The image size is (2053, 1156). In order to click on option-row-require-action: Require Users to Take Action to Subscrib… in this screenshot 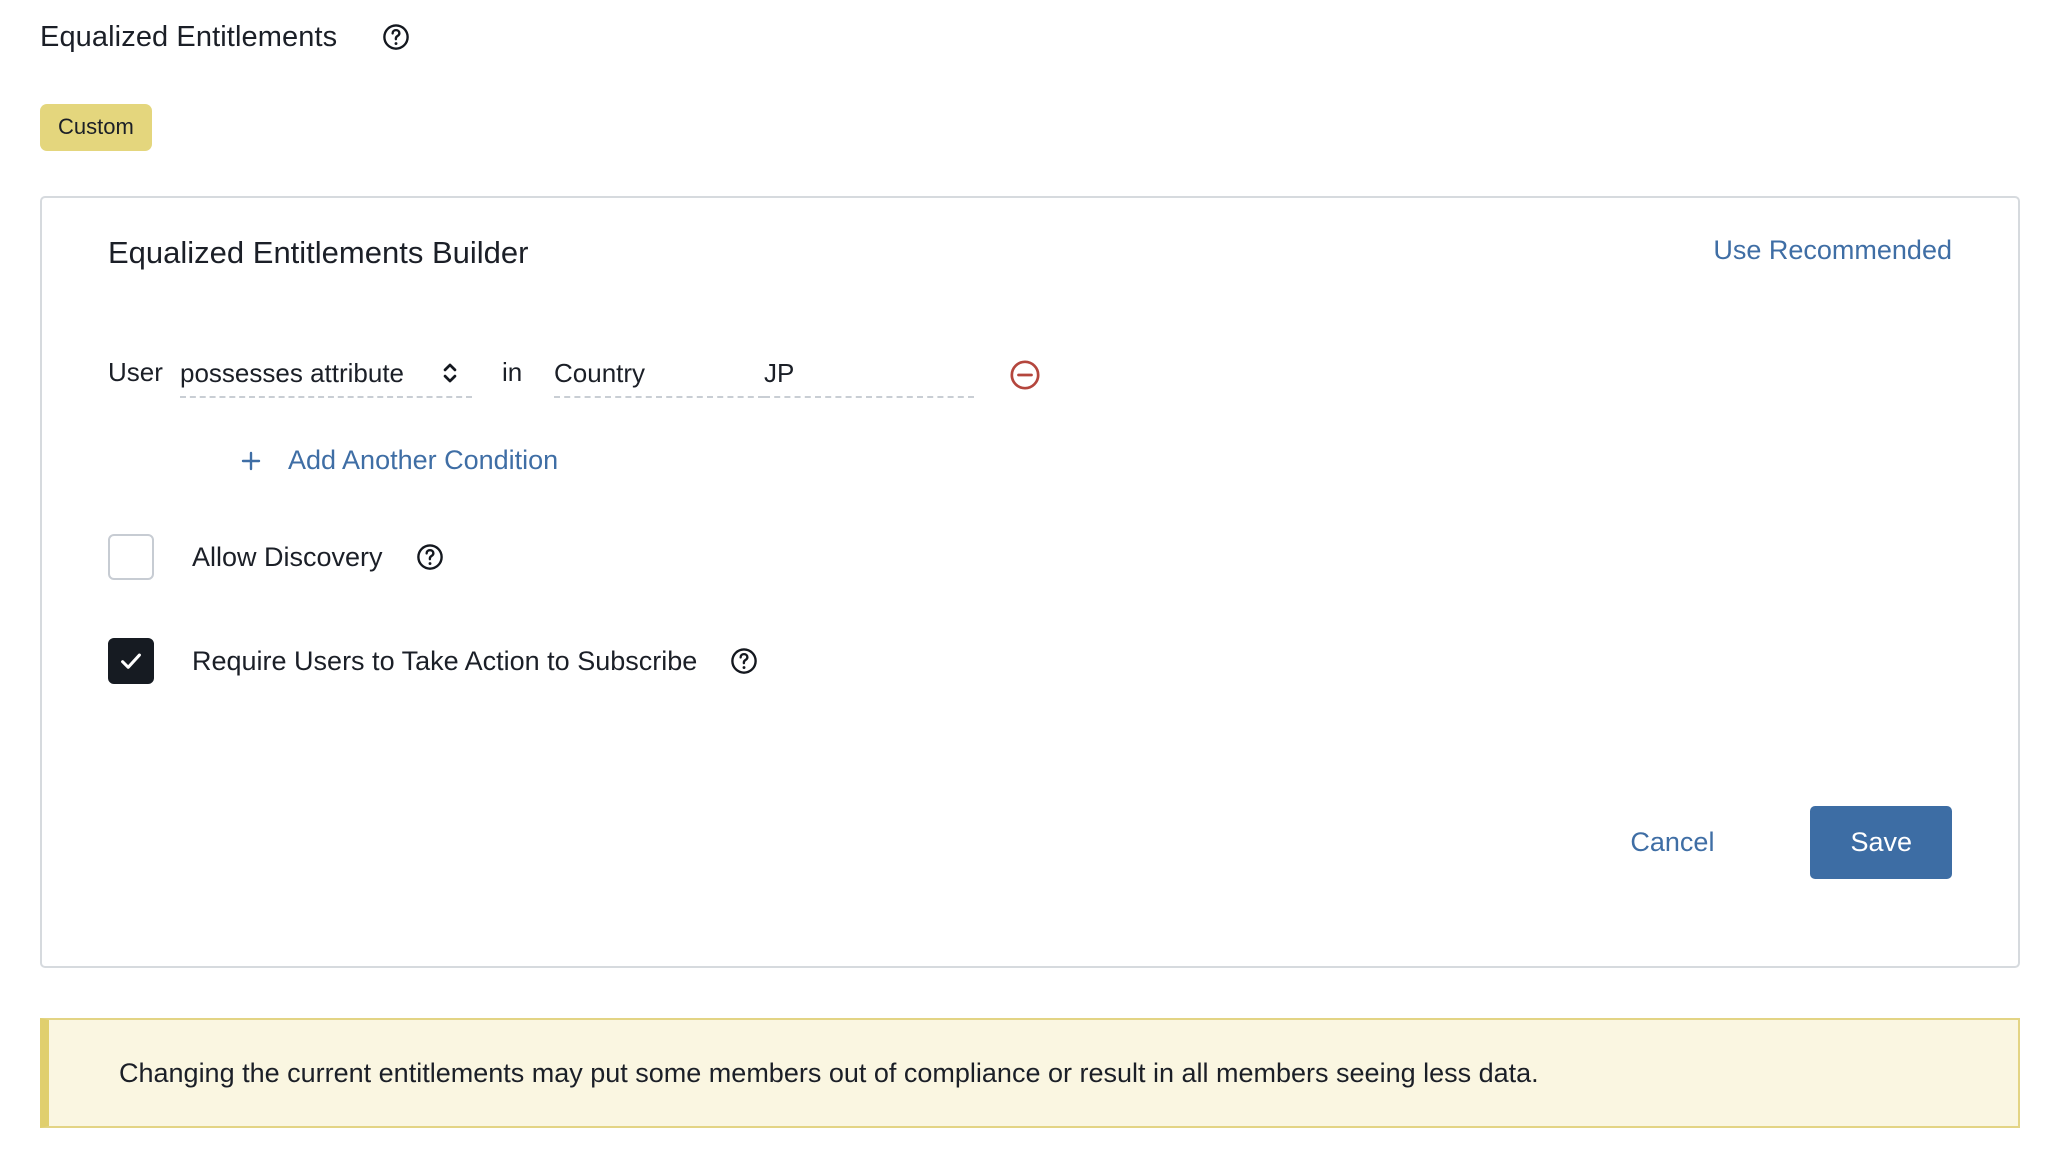, I will do `click(433, 661)`.